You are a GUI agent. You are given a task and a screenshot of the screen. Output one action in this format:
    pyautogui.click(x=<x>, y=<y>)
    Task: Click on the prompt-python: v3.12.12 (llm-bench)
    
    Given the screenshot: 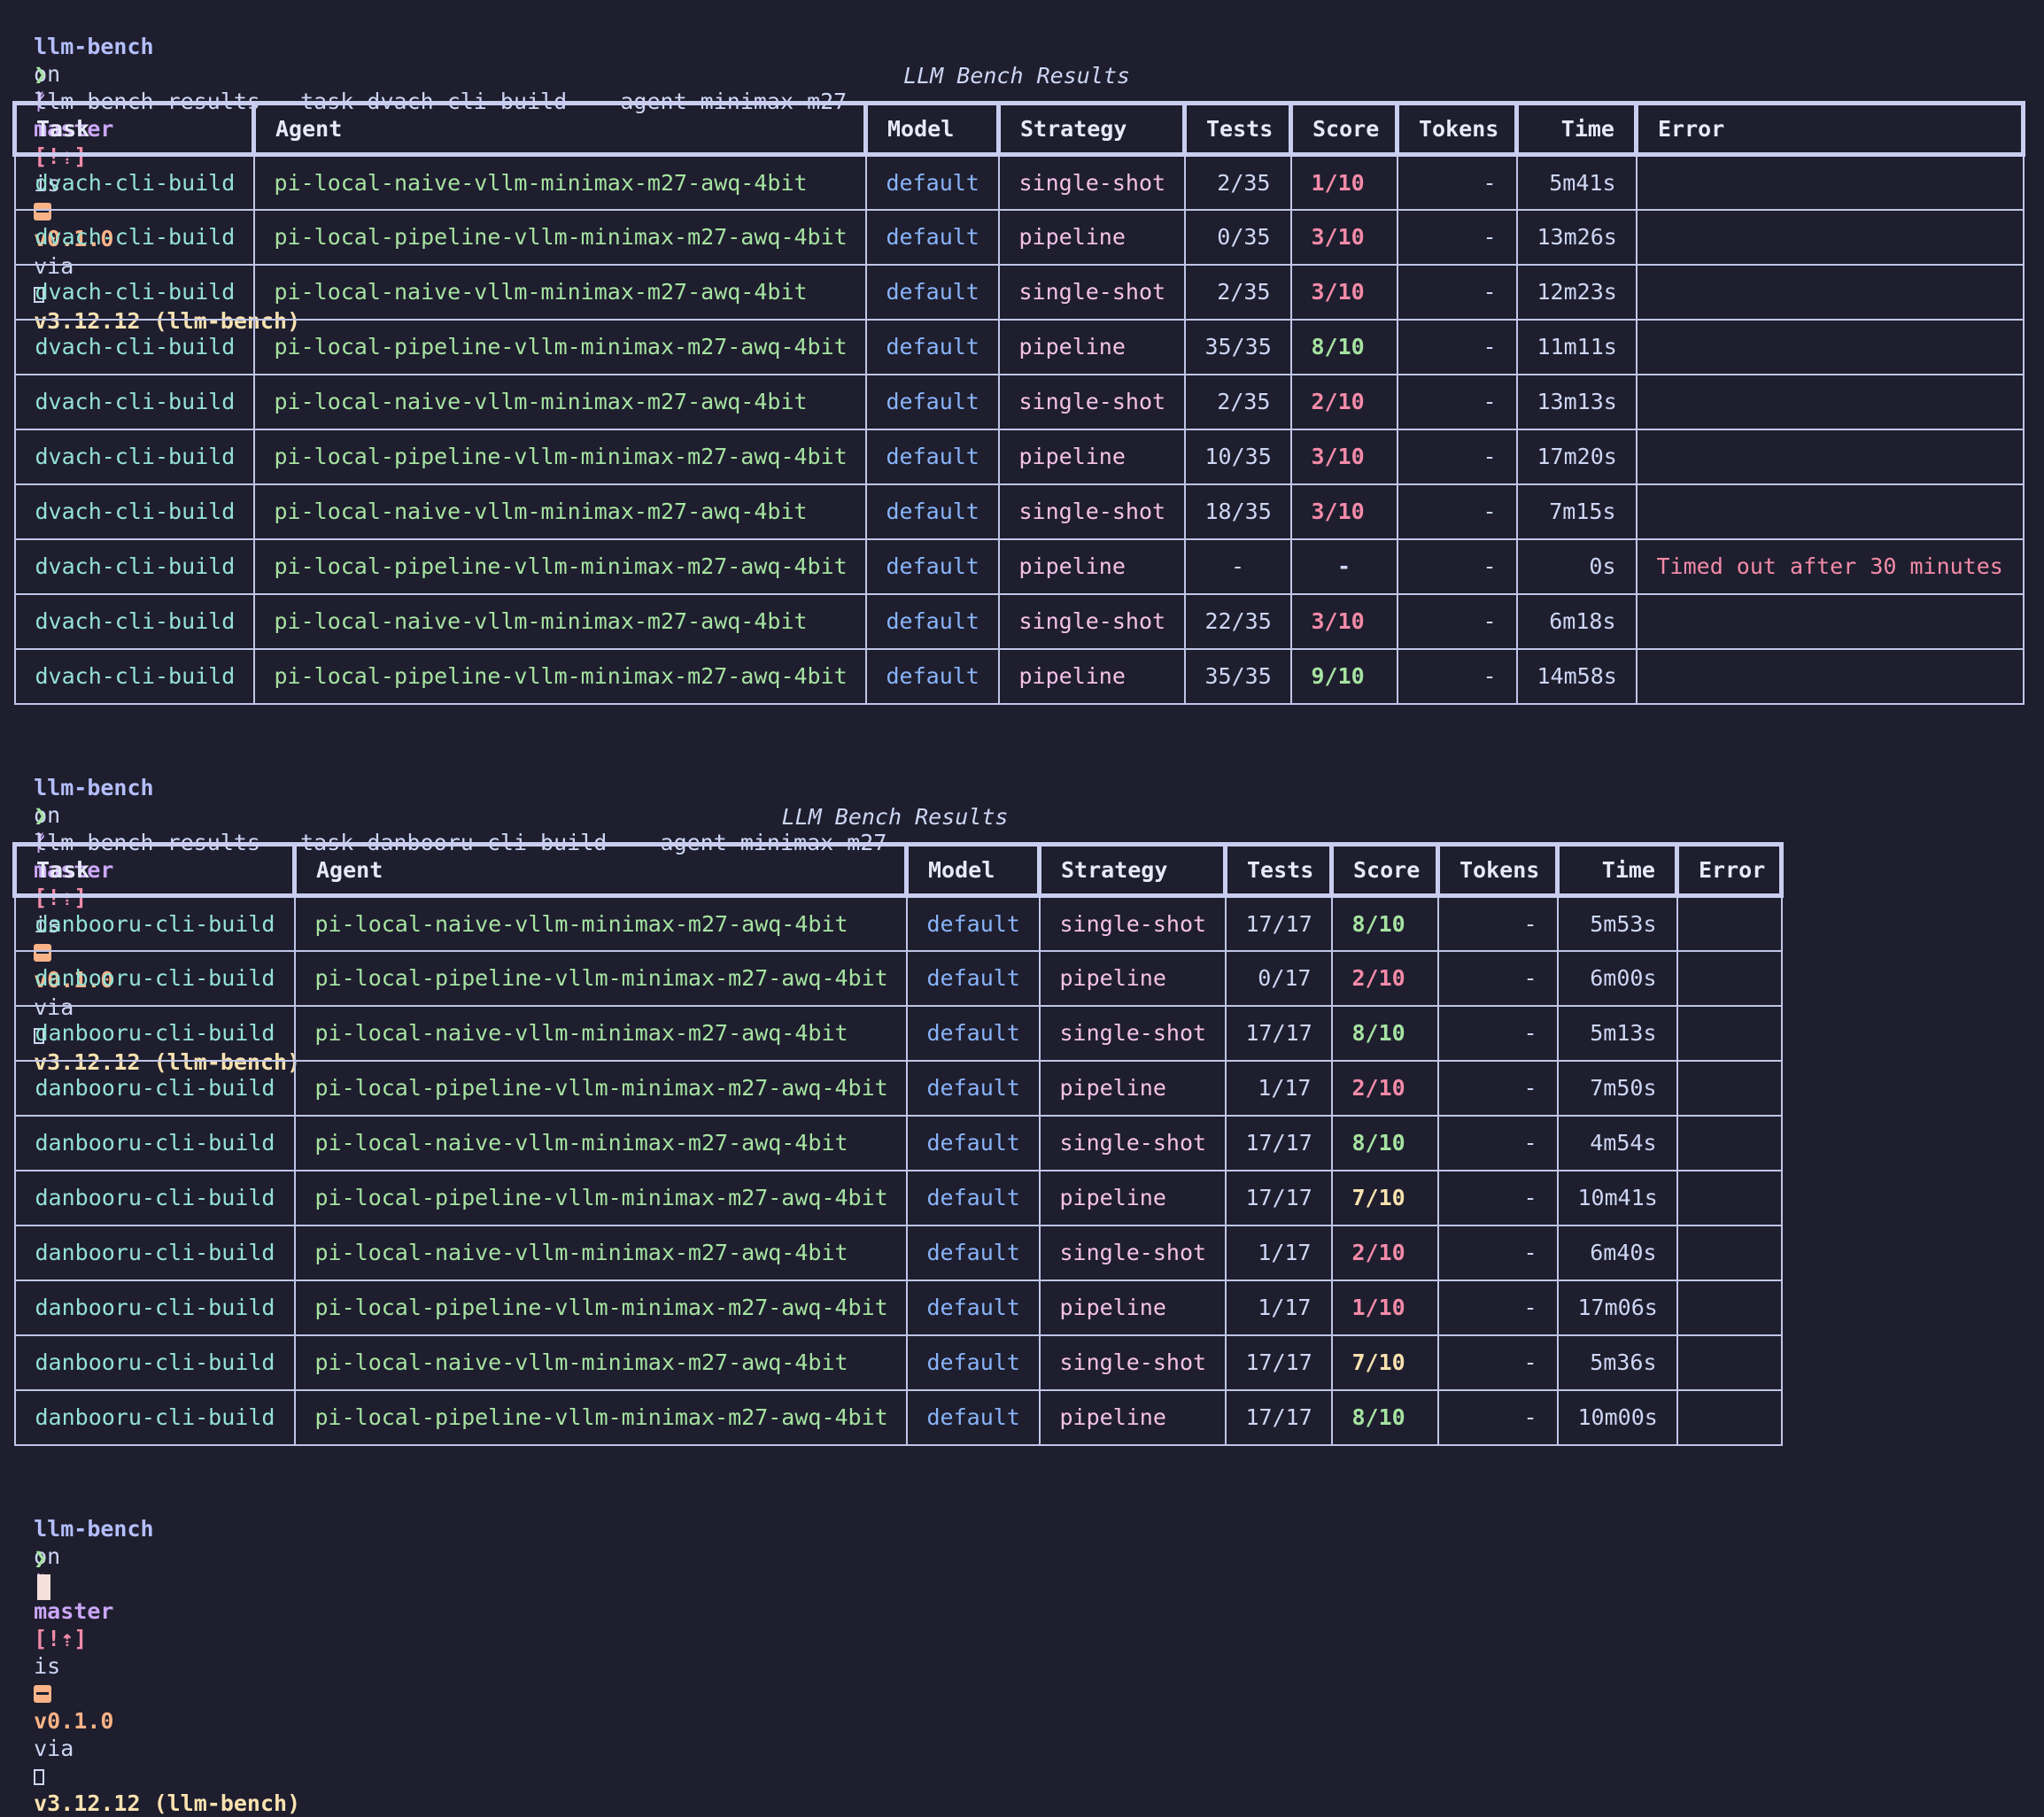 What is the action you would take?
    pyautogui.click(x=167, y=1803)
    